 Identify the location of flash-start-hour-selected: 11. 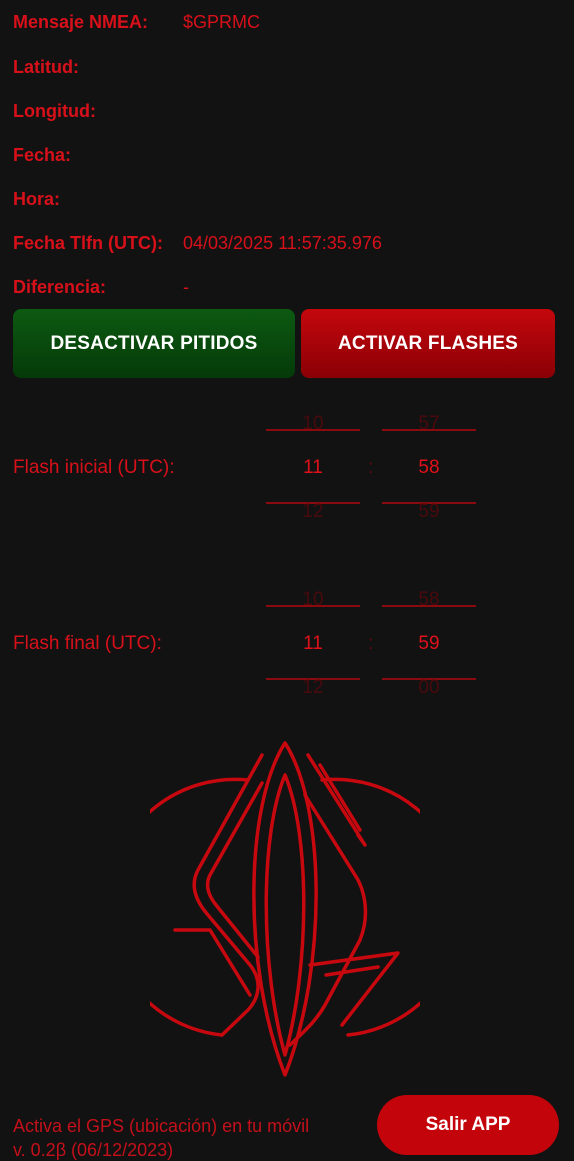
(313, 468).